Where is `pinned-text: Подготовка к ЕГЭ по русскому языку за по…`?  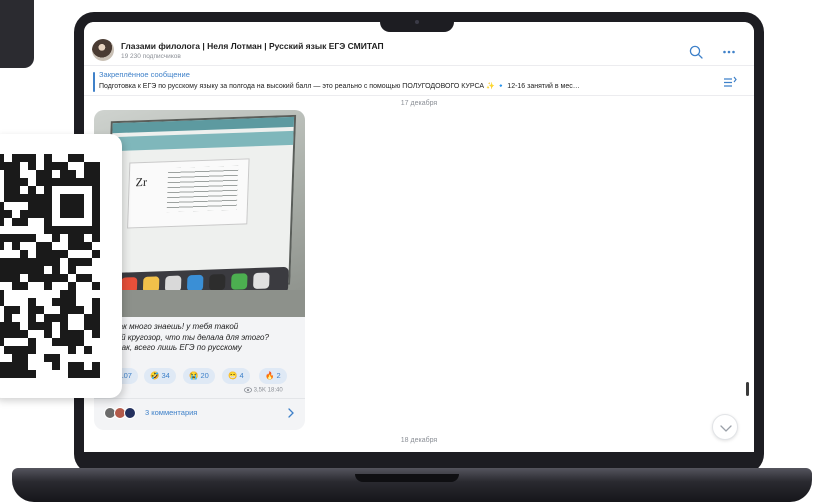
pinned-text: Подготовка к ЕГЭ по русскому языку за по… is located at coordinates (409, 86).